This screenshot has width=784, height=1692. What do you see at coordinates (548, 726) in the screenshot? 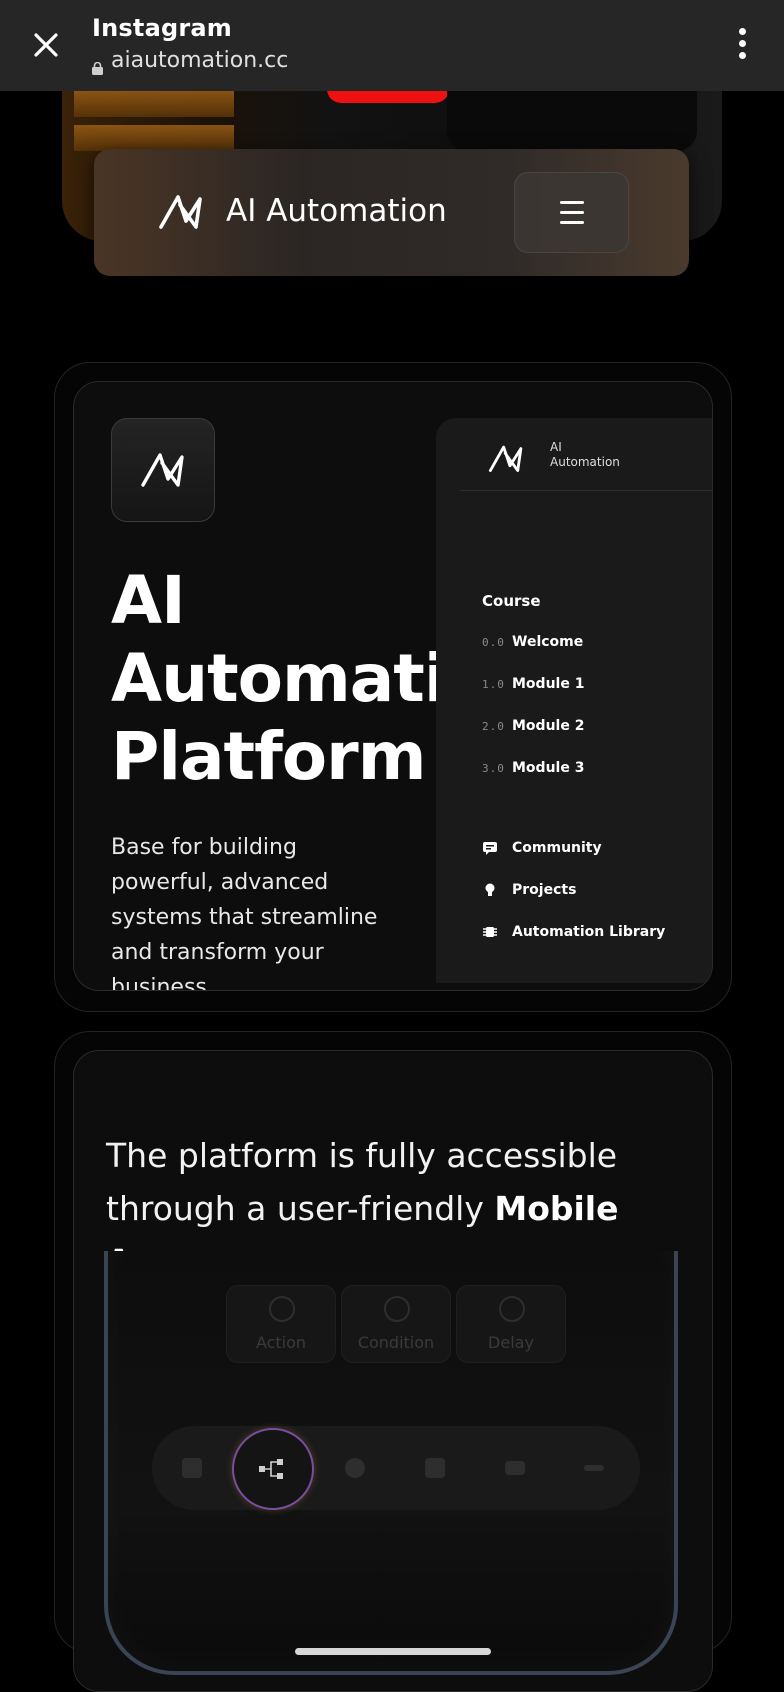
I see `module-label: Module 2` at bounding box center [548, 726].